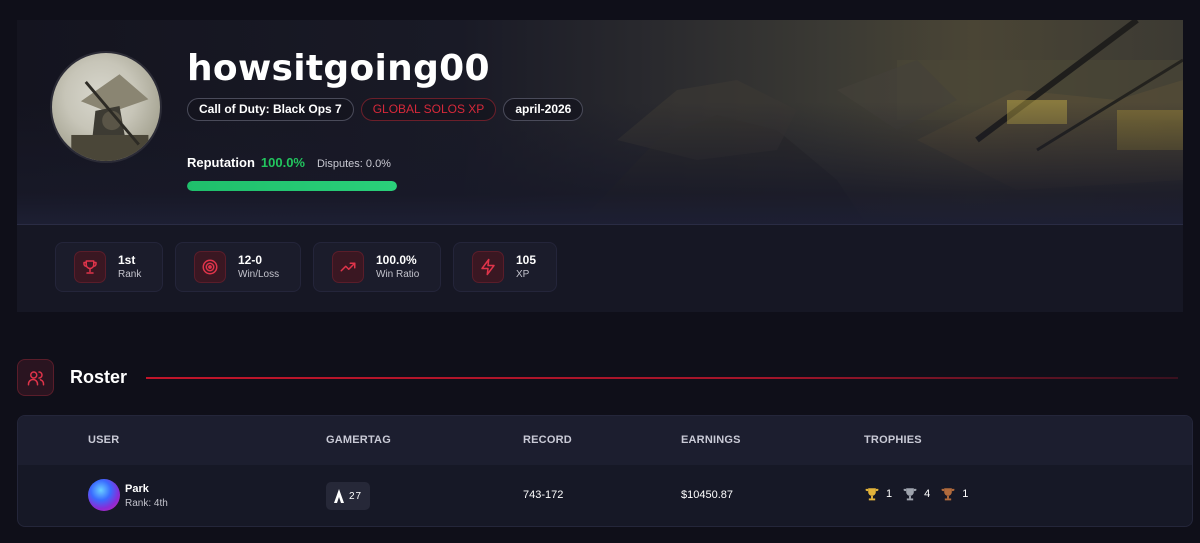 This screenshot has width=1200, height=543. Describe the element at coordinates (99, 377) in the screenshot. I see `roster-title: Roster` at that location.